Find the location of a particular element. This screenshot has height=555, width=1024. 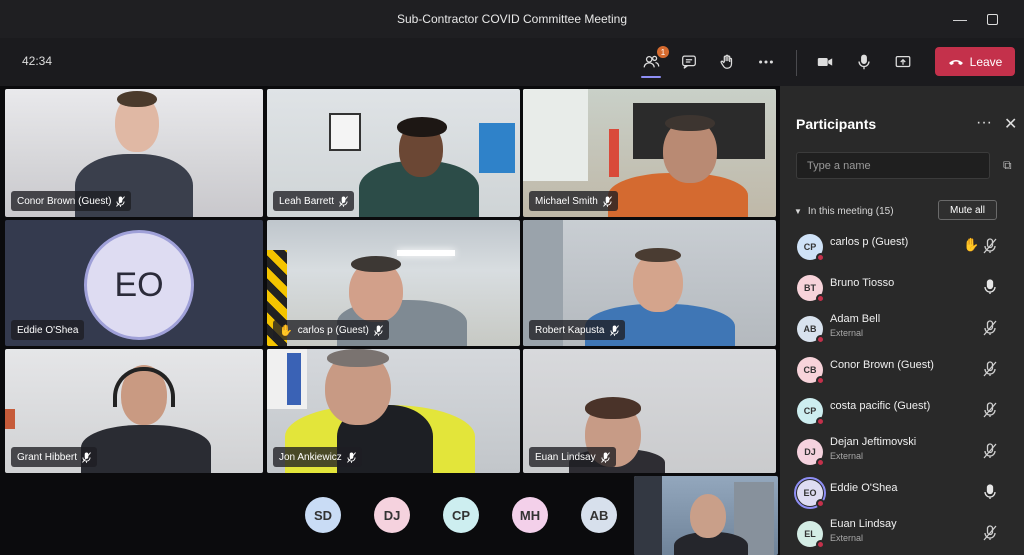

avatar-initials: BT is located at coordinates (810, 288).